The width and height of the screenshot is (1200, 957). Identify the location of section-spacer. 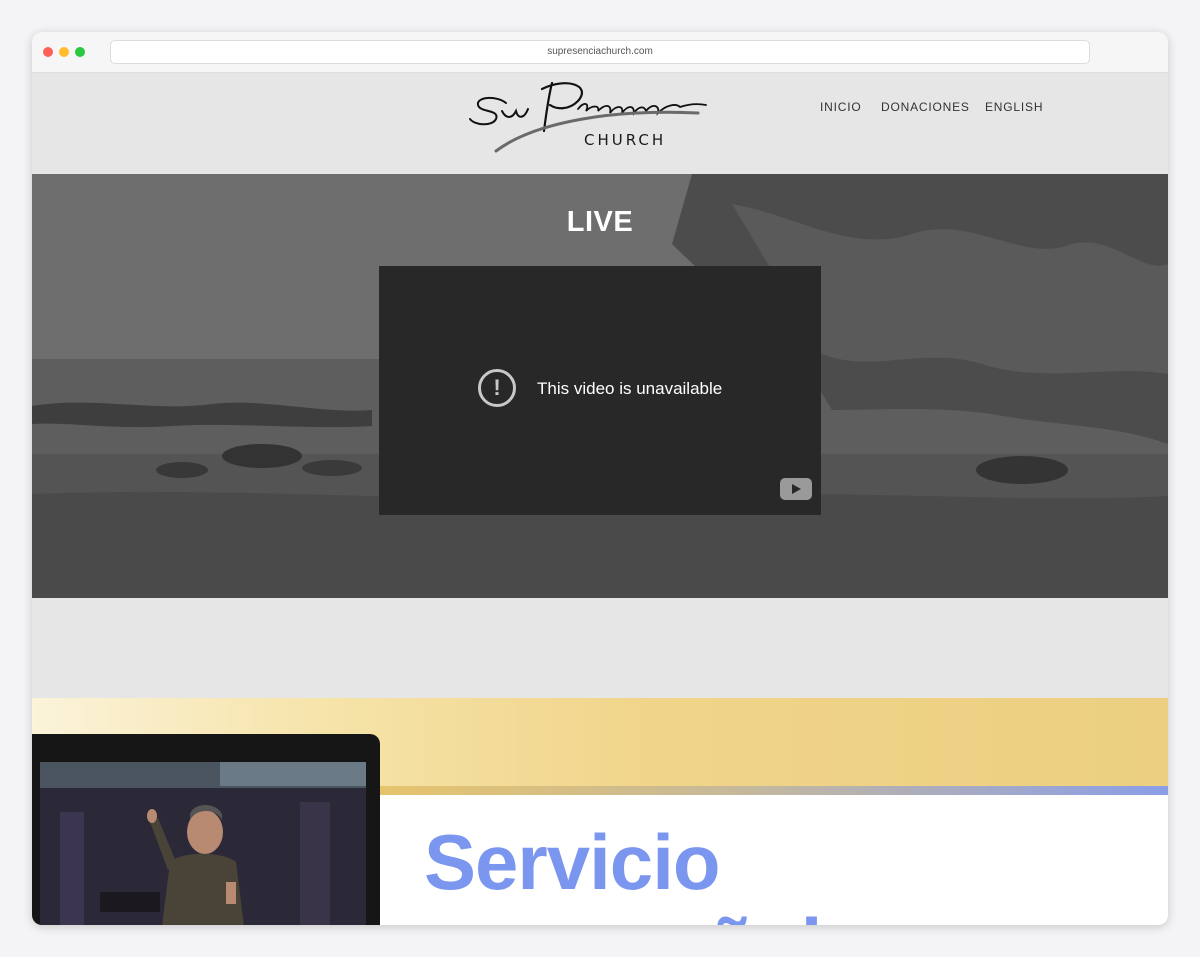
(600, 648).